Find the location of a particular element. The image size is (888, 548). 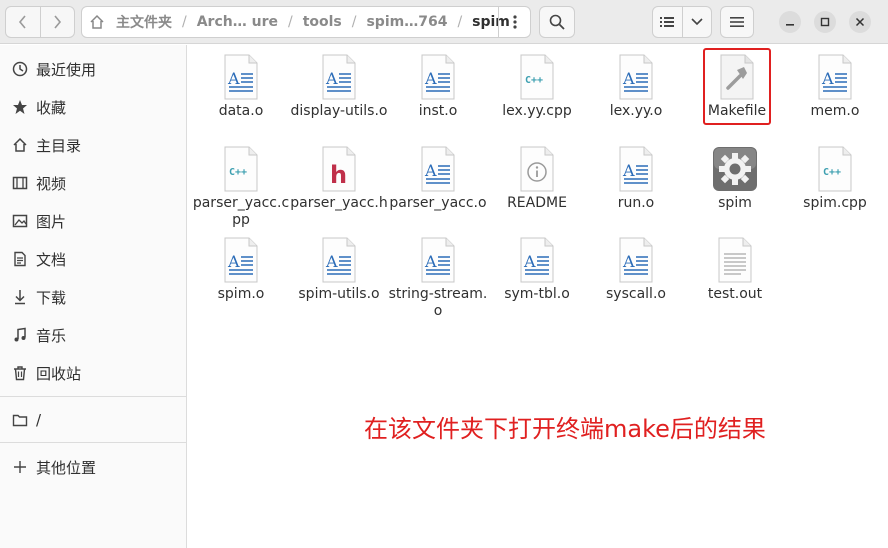

close-button is located at coordinates (860, 22).